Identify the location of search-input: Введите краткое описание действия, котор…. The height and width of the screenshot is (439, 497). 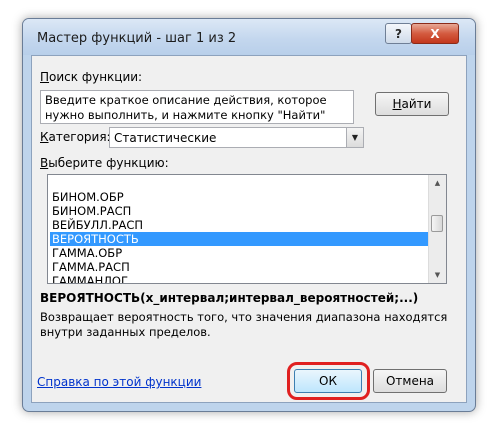
(197, 107).